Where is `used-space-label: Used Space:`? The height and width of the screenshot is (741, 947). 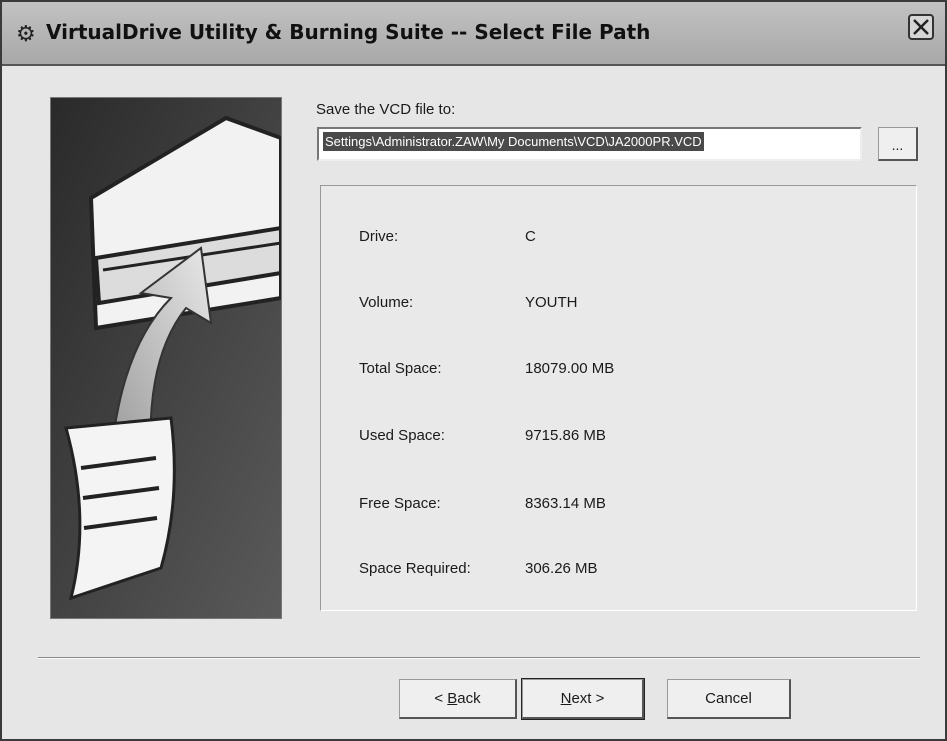 used-space-label: Used Space: is located at coordinates (402, 435).